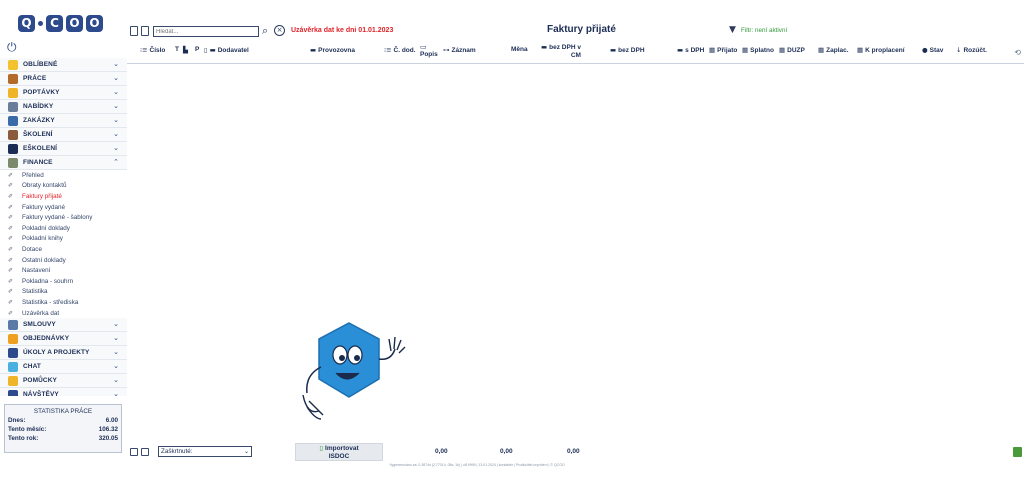 The height and width of the screenshot is (487, 1024). What do you see at coordinates (723, 50) in the screenshot?
I see `column-header-received: ▦ Přijato` at bounding box center [723, 50].